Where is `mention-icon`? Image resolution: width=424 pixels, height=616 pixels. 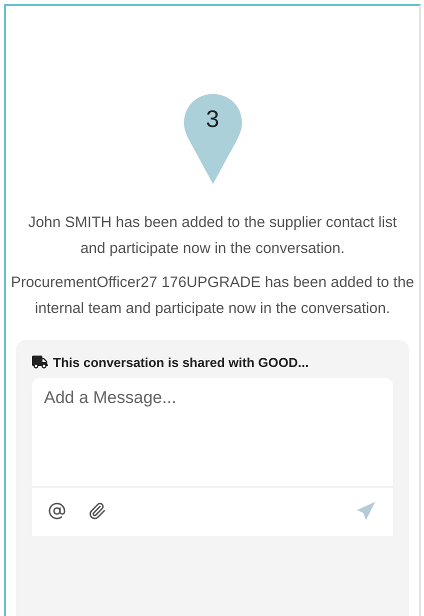 mention-icon is located at coordinates (57, 511).